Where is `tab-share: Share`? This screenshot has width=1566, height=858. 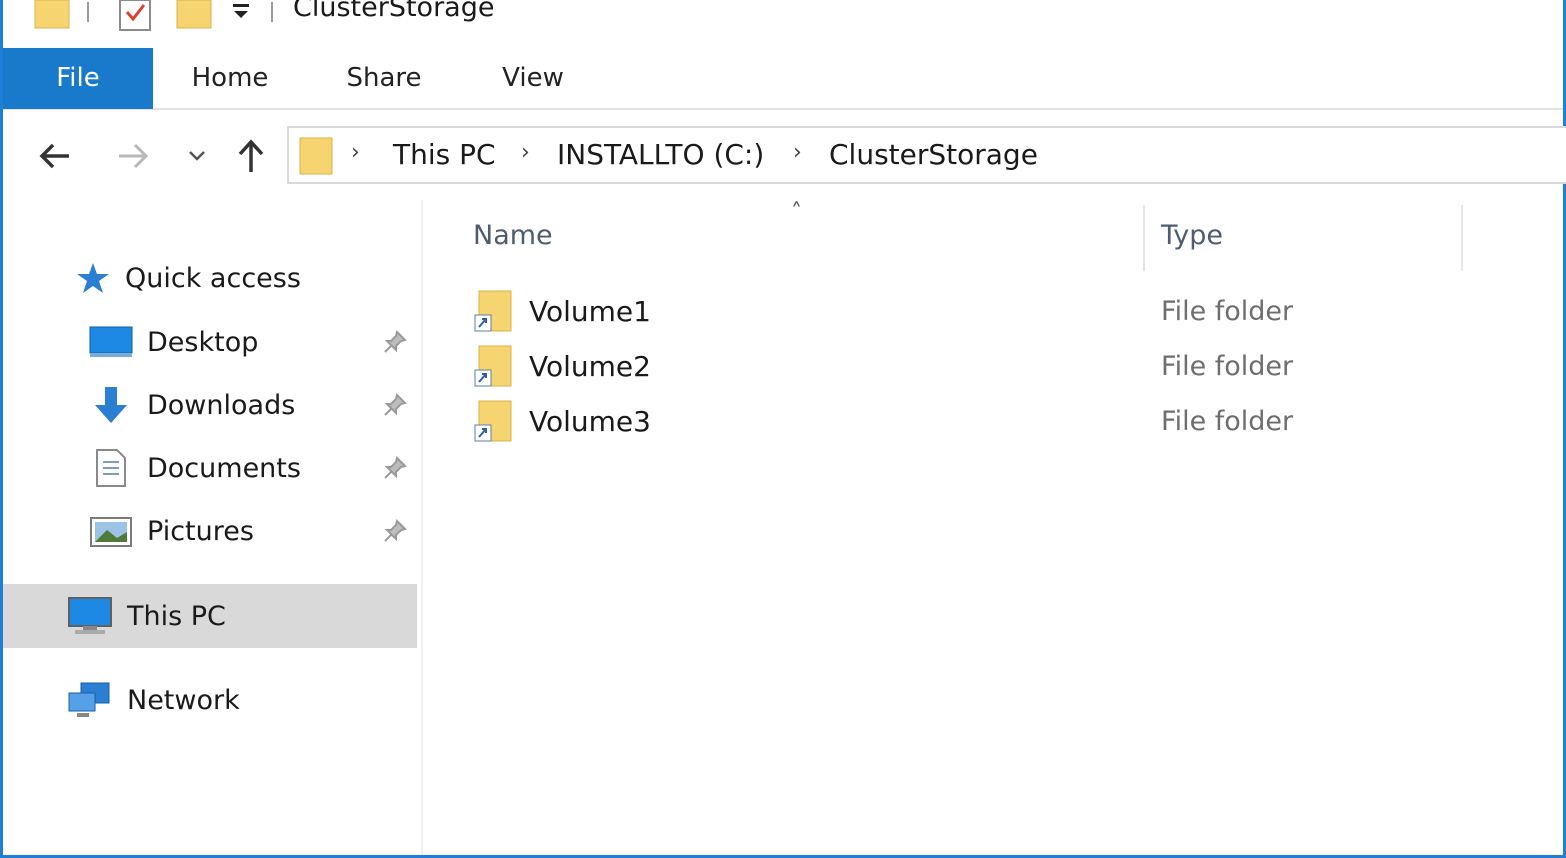 tab-share: Share is located at coordinates (384, 78).